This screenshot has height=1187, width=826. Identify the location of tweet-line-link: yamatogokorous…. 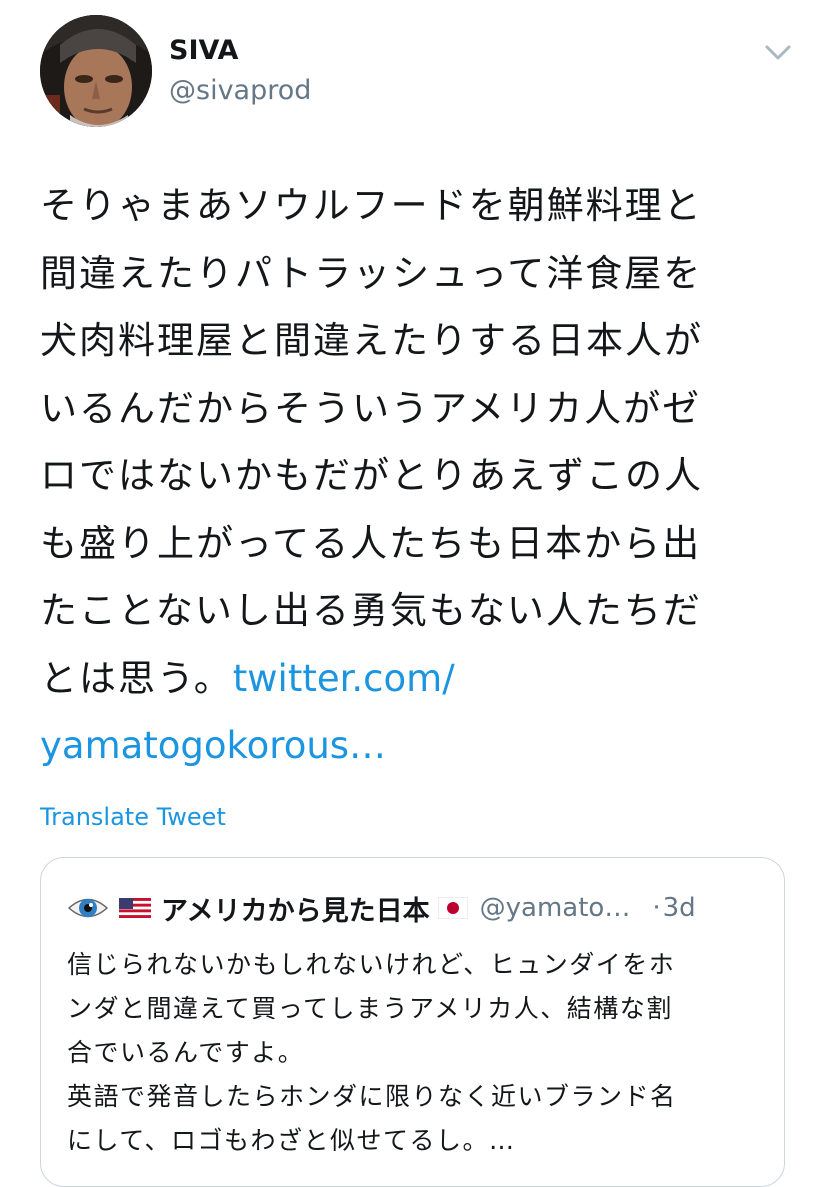
(420, 746).